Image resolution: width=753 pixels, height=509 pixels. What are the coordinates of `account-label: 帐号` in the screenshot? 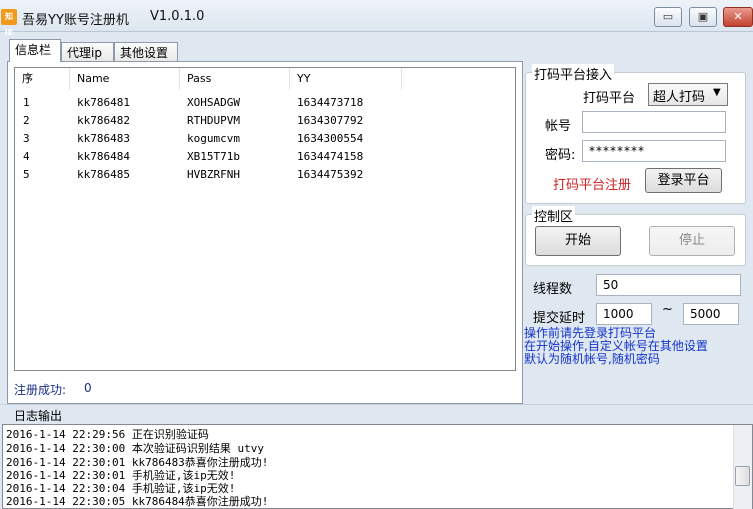 It's located at (558, 126).